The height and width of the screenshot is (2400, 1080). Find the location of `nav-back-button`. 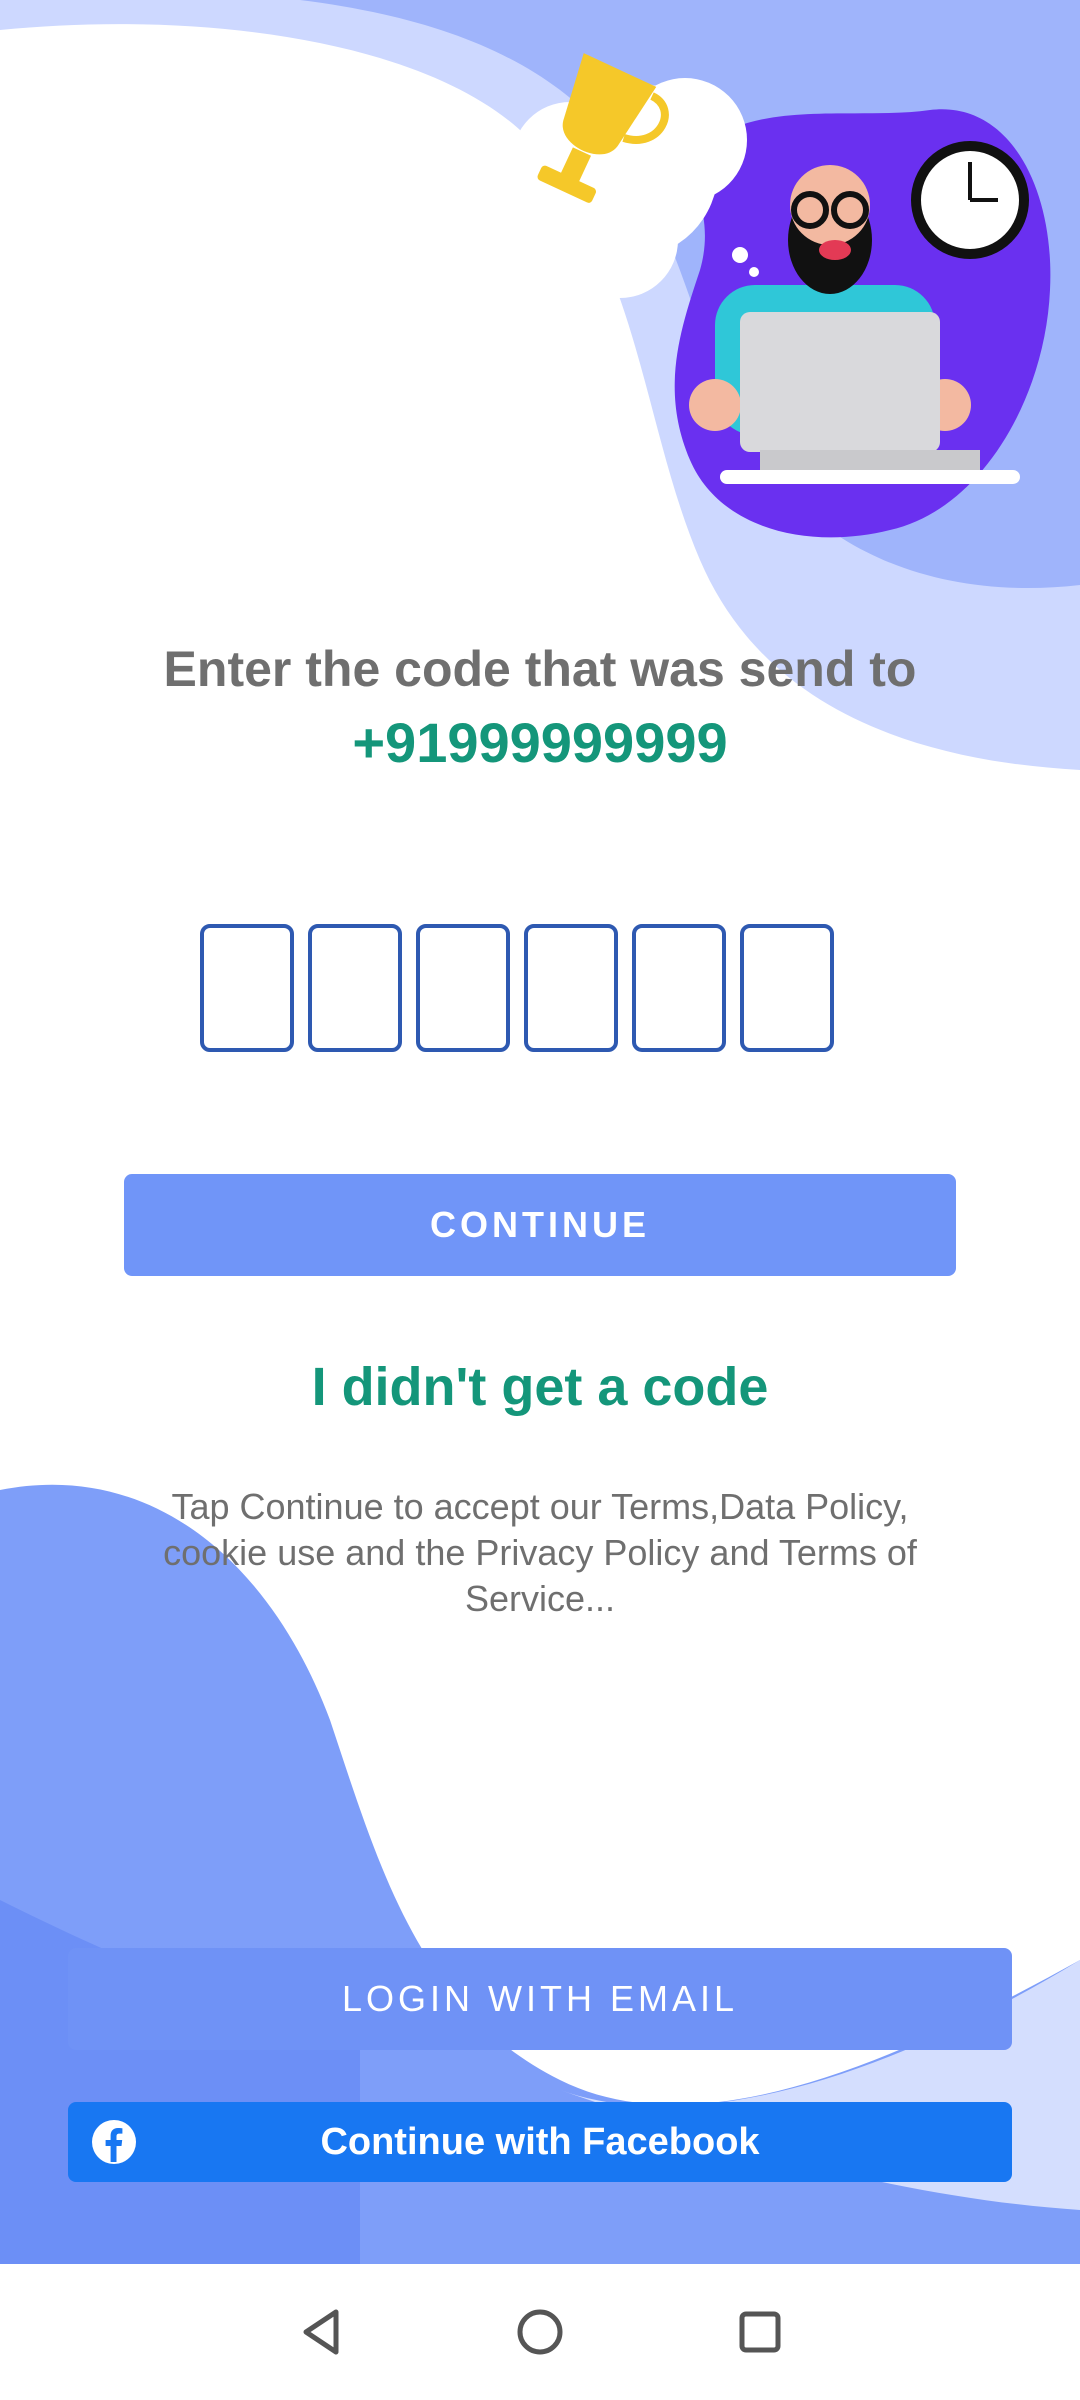

nav-back-button is located at coordinates (322, 2332).